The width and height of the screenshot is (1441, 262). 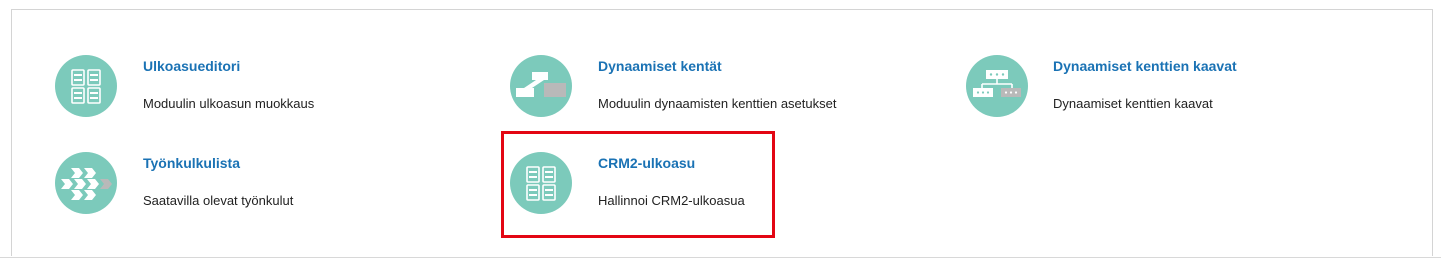 What do you see at coordinates (997, 86) in the screenshot?
I see `dynamic-formulas-icon` at bounding box center [997, 86].